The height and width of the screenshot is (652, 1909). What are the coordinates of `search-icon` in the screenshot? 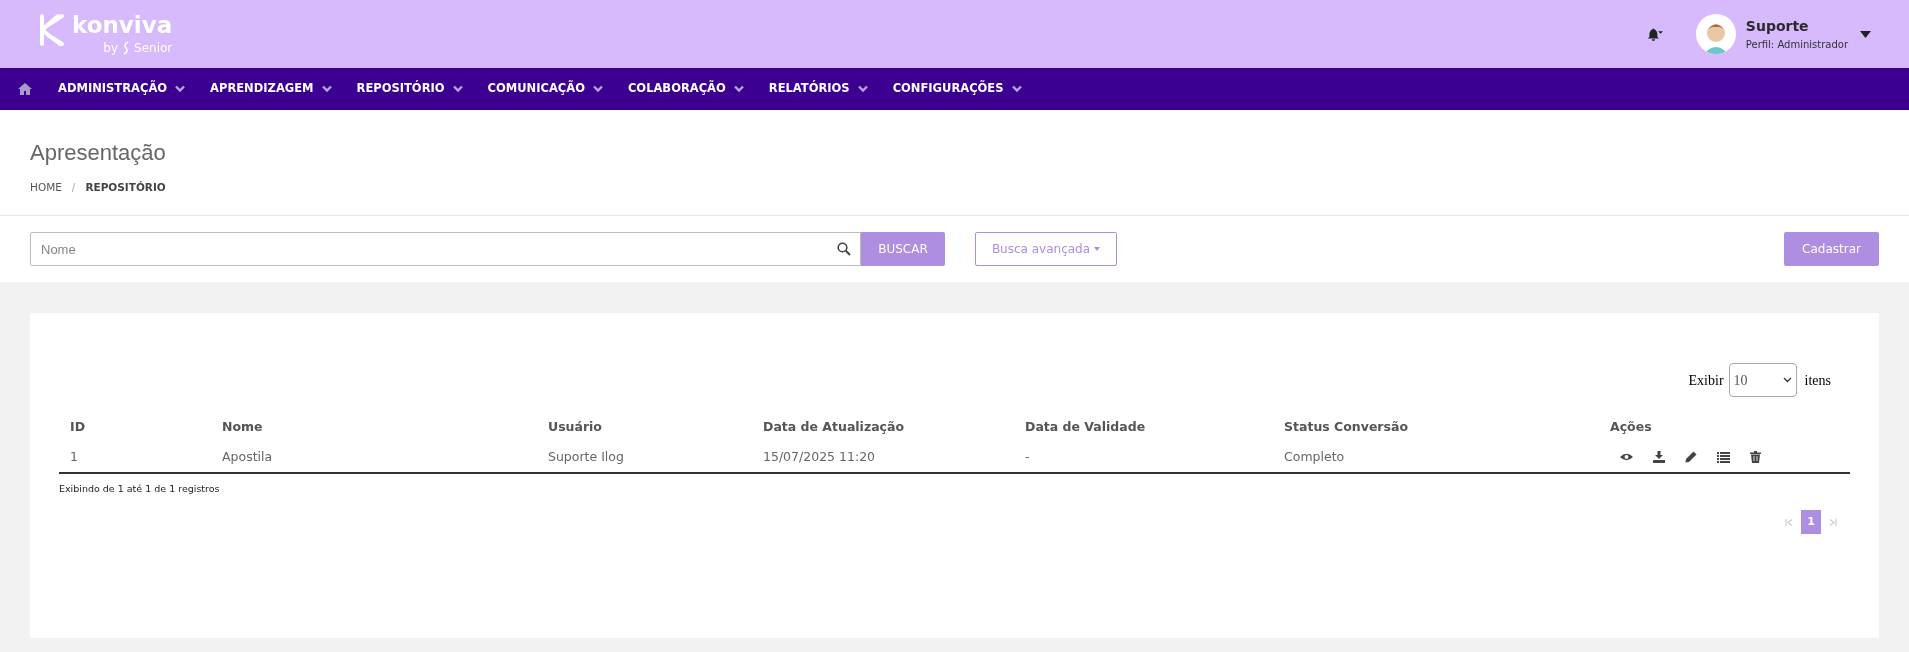 It's located at (844, 249).